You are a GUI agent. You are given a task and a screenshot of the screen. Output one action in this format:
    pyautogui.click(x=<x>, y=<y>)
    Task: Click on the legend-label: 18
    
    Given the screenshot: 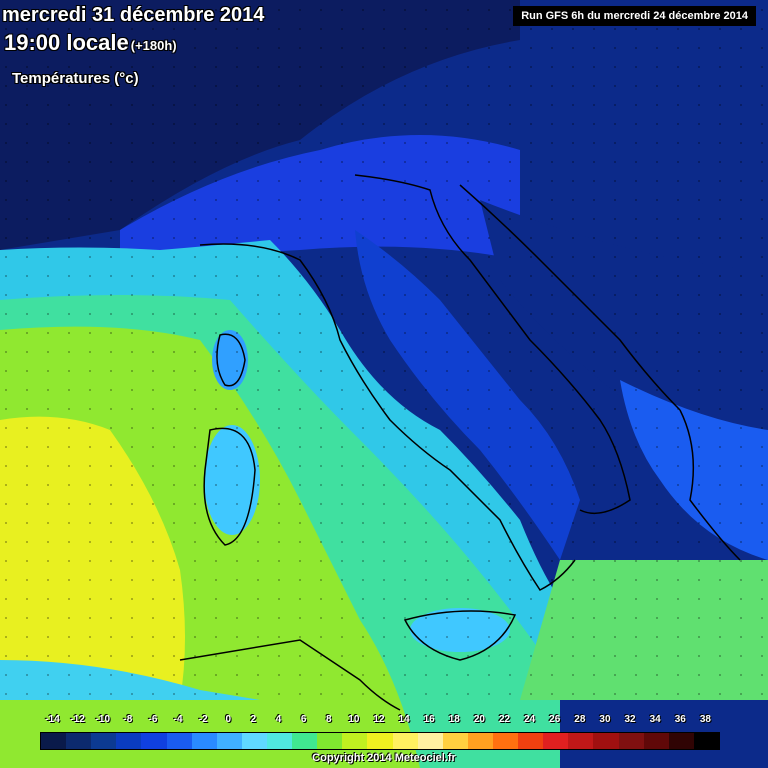 What is the action you would take?
    pyautogui.click(x=454, y=719)
    